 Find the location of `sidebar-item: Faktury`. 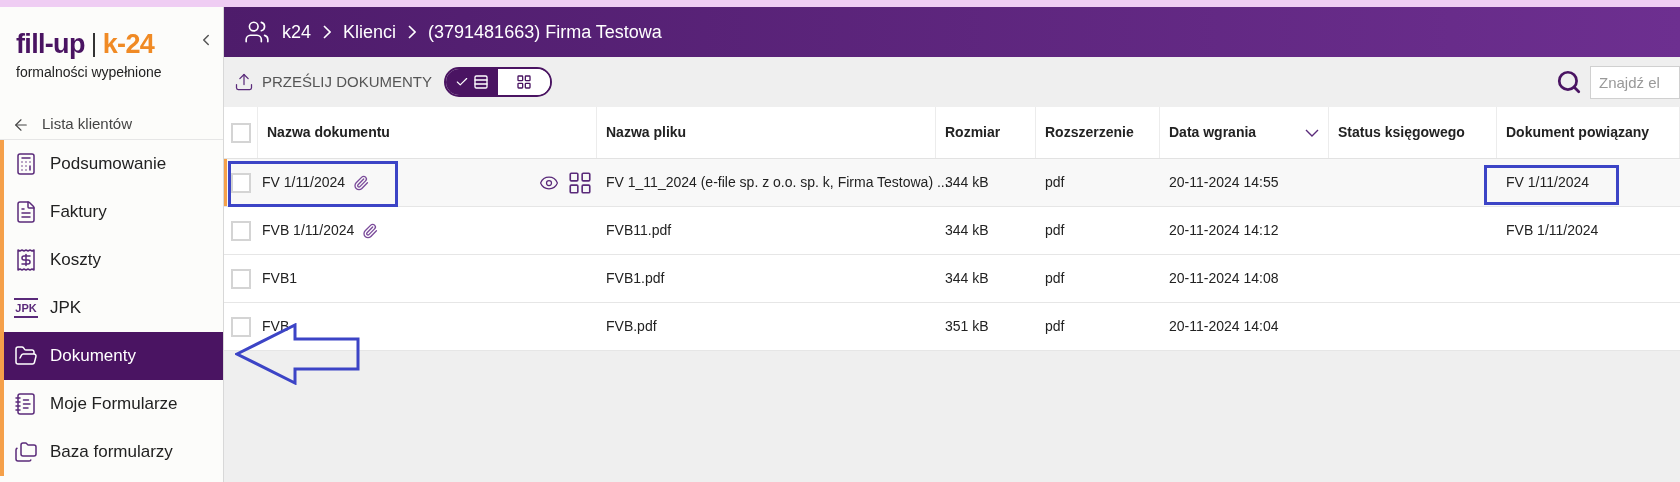

sidebar-item: Faktury is located at coordinates (113, 212).